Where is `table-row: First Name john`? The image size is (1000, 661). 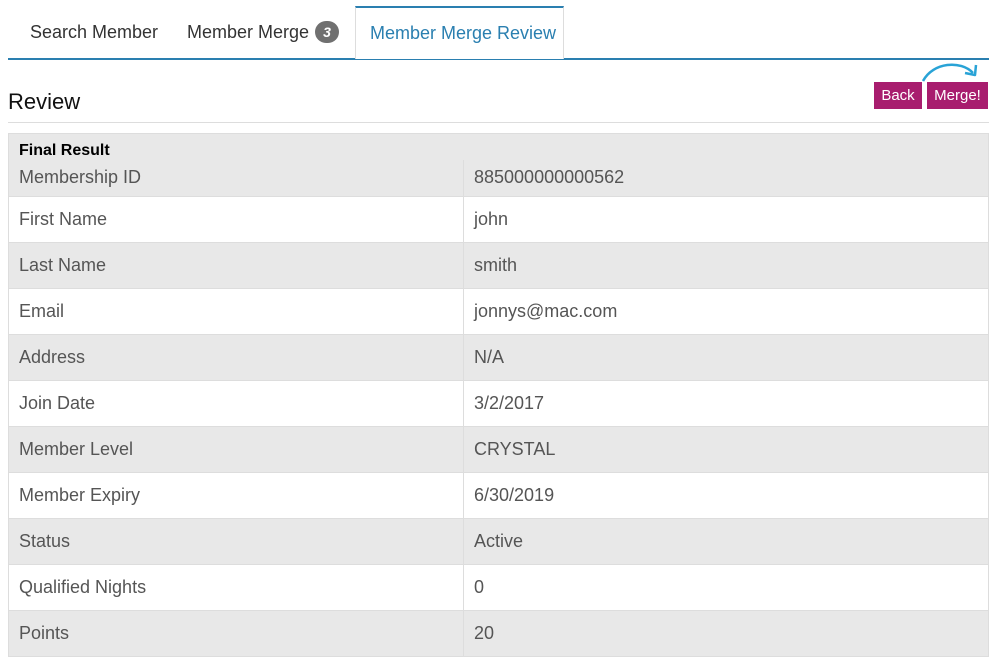
table-row: First Name john is located at coordinates (498, 219).